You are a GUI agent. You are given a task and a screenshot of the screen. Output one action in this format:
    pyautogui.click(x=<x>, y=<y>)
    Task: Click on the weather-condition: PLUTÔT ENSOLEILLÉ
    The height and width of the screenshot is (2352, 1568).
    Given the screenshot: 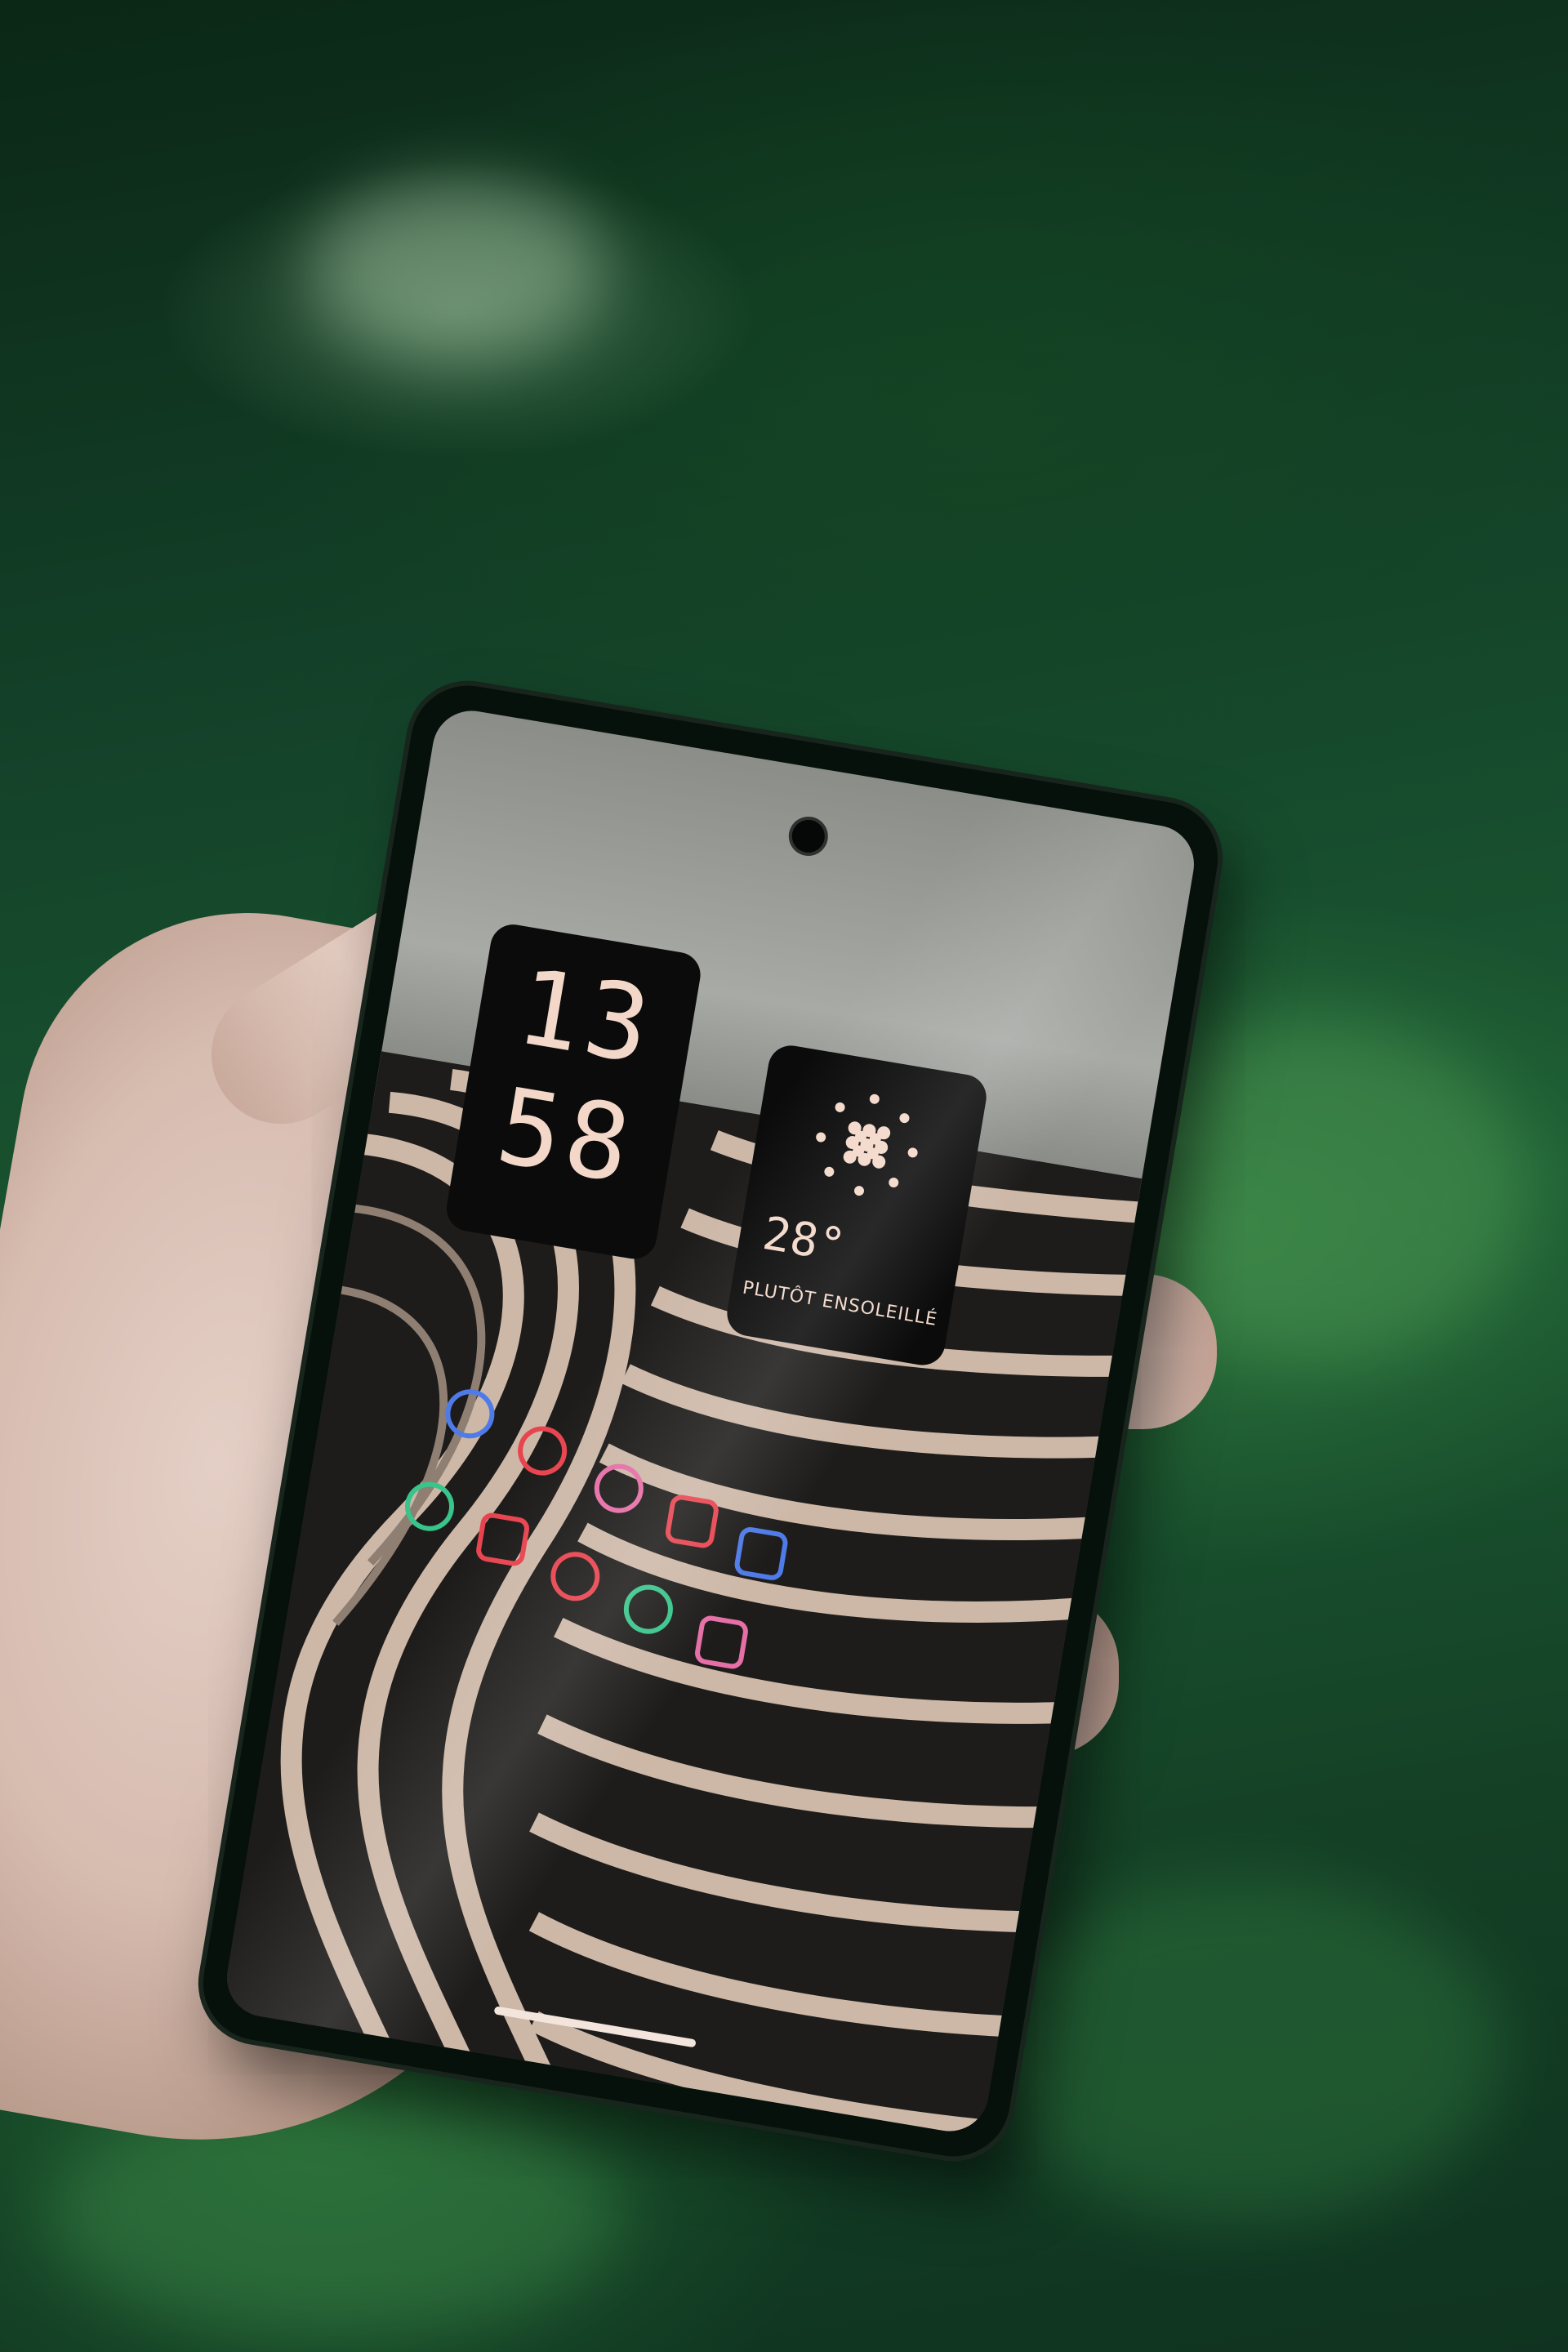 What is the action you would take?
    pyautogui.click(x=840, y=1303)
    